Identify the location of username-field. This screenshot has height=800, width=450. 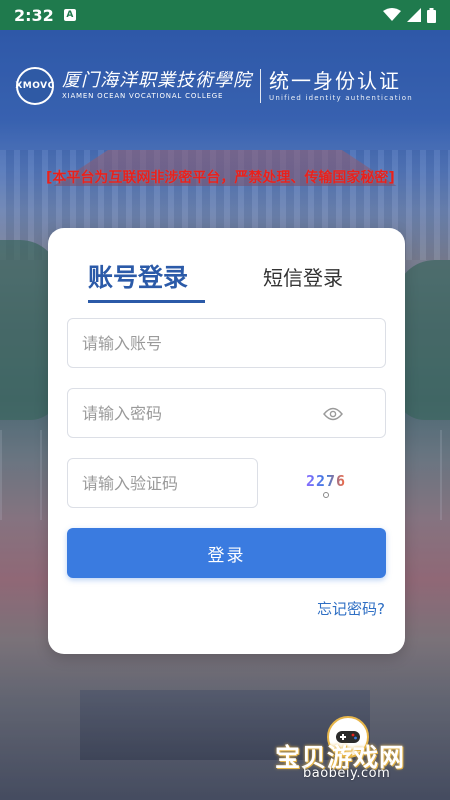
(226, 343).